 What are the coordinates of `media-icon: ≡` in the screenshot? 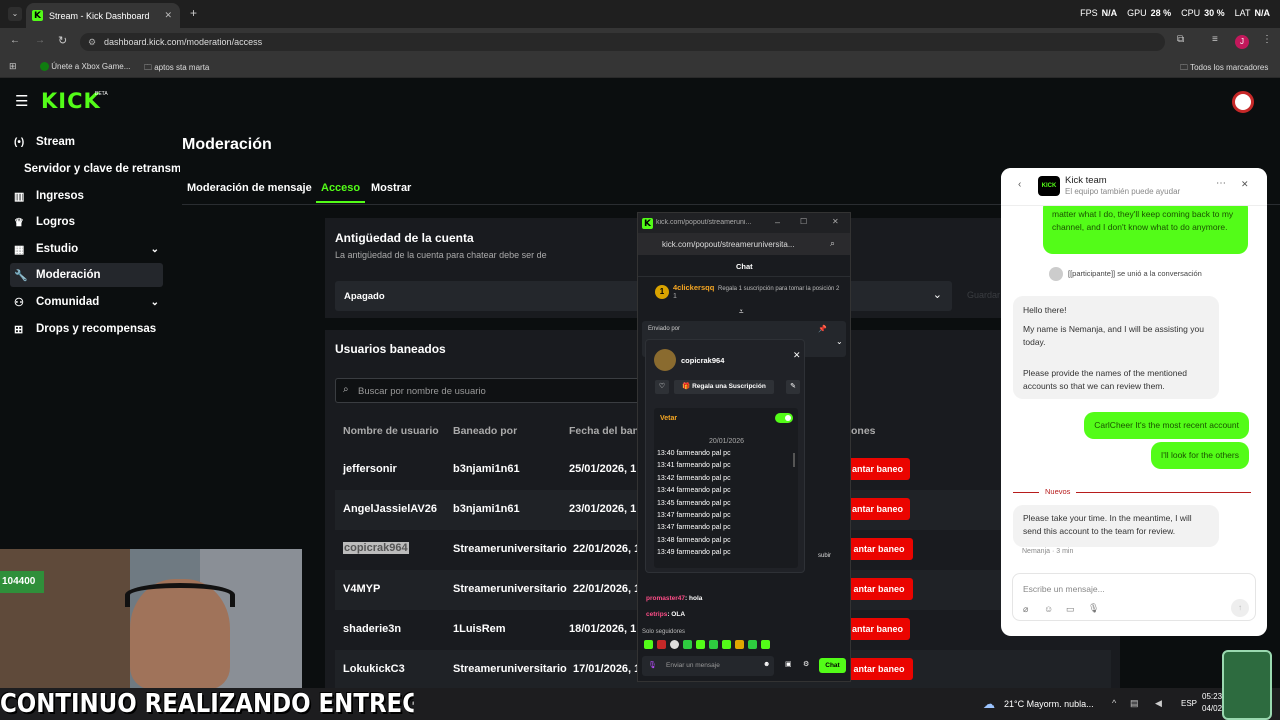 It's located at (1215, 39).